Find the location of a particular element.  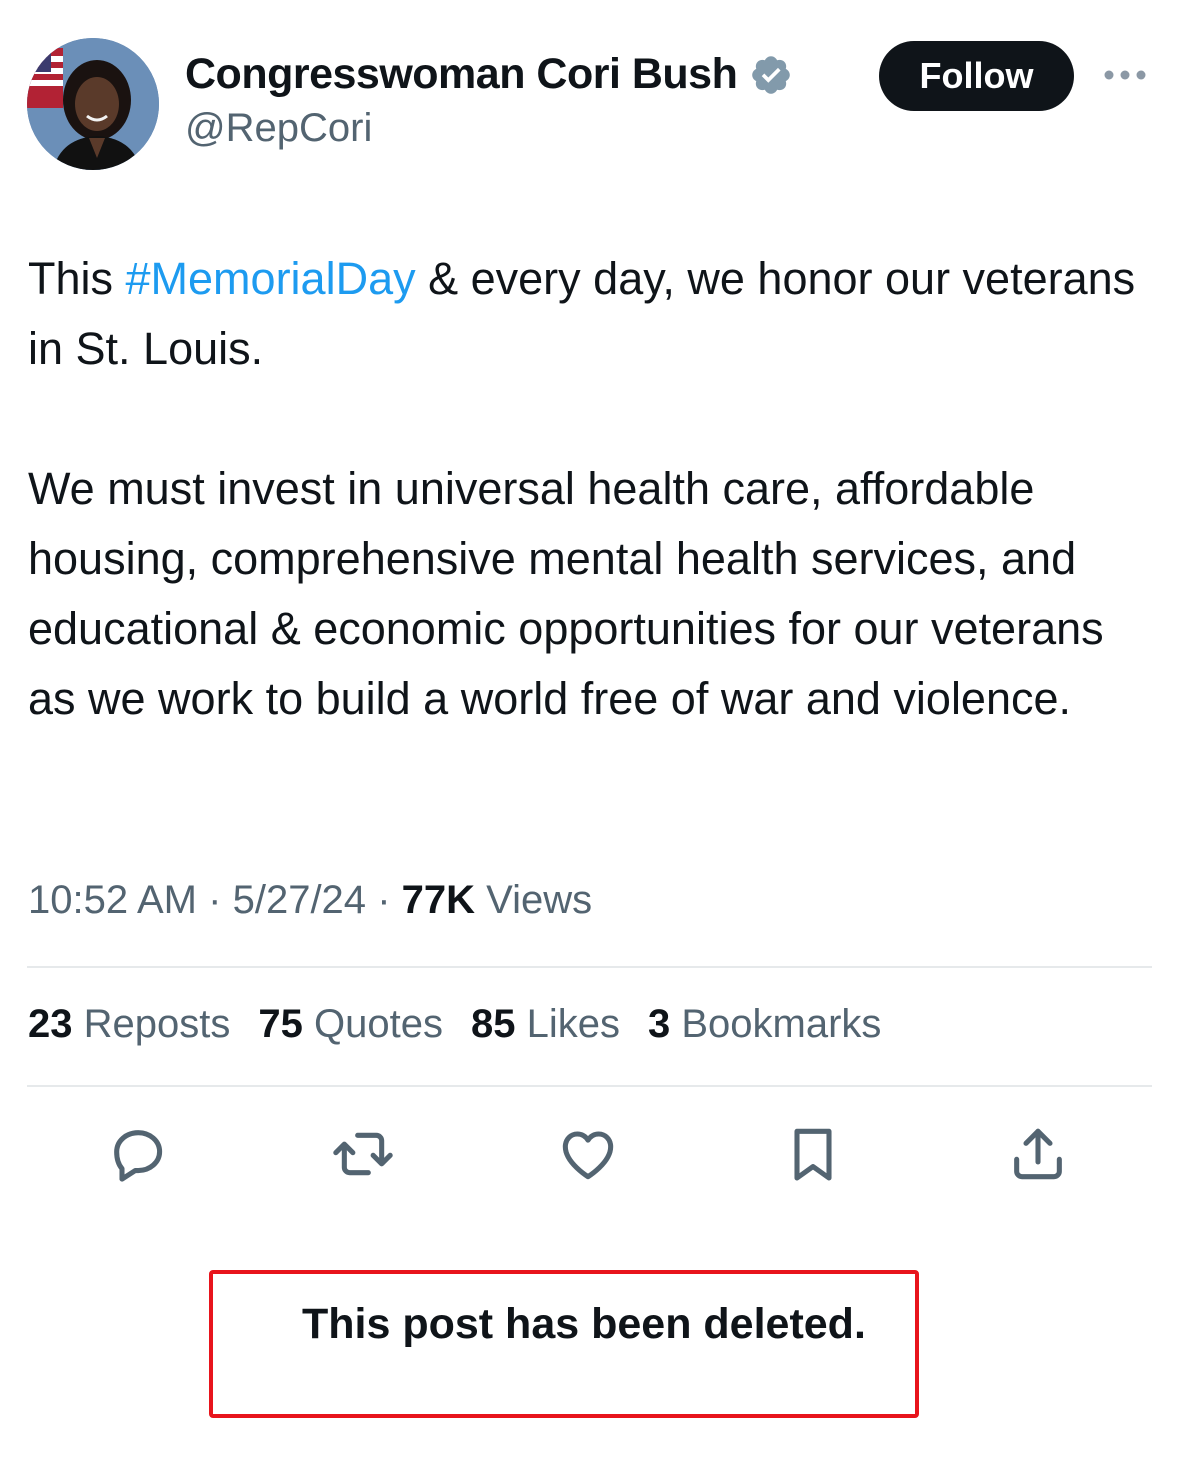

tweet-date: 5/27/24 is located at coordinates (299, 900).